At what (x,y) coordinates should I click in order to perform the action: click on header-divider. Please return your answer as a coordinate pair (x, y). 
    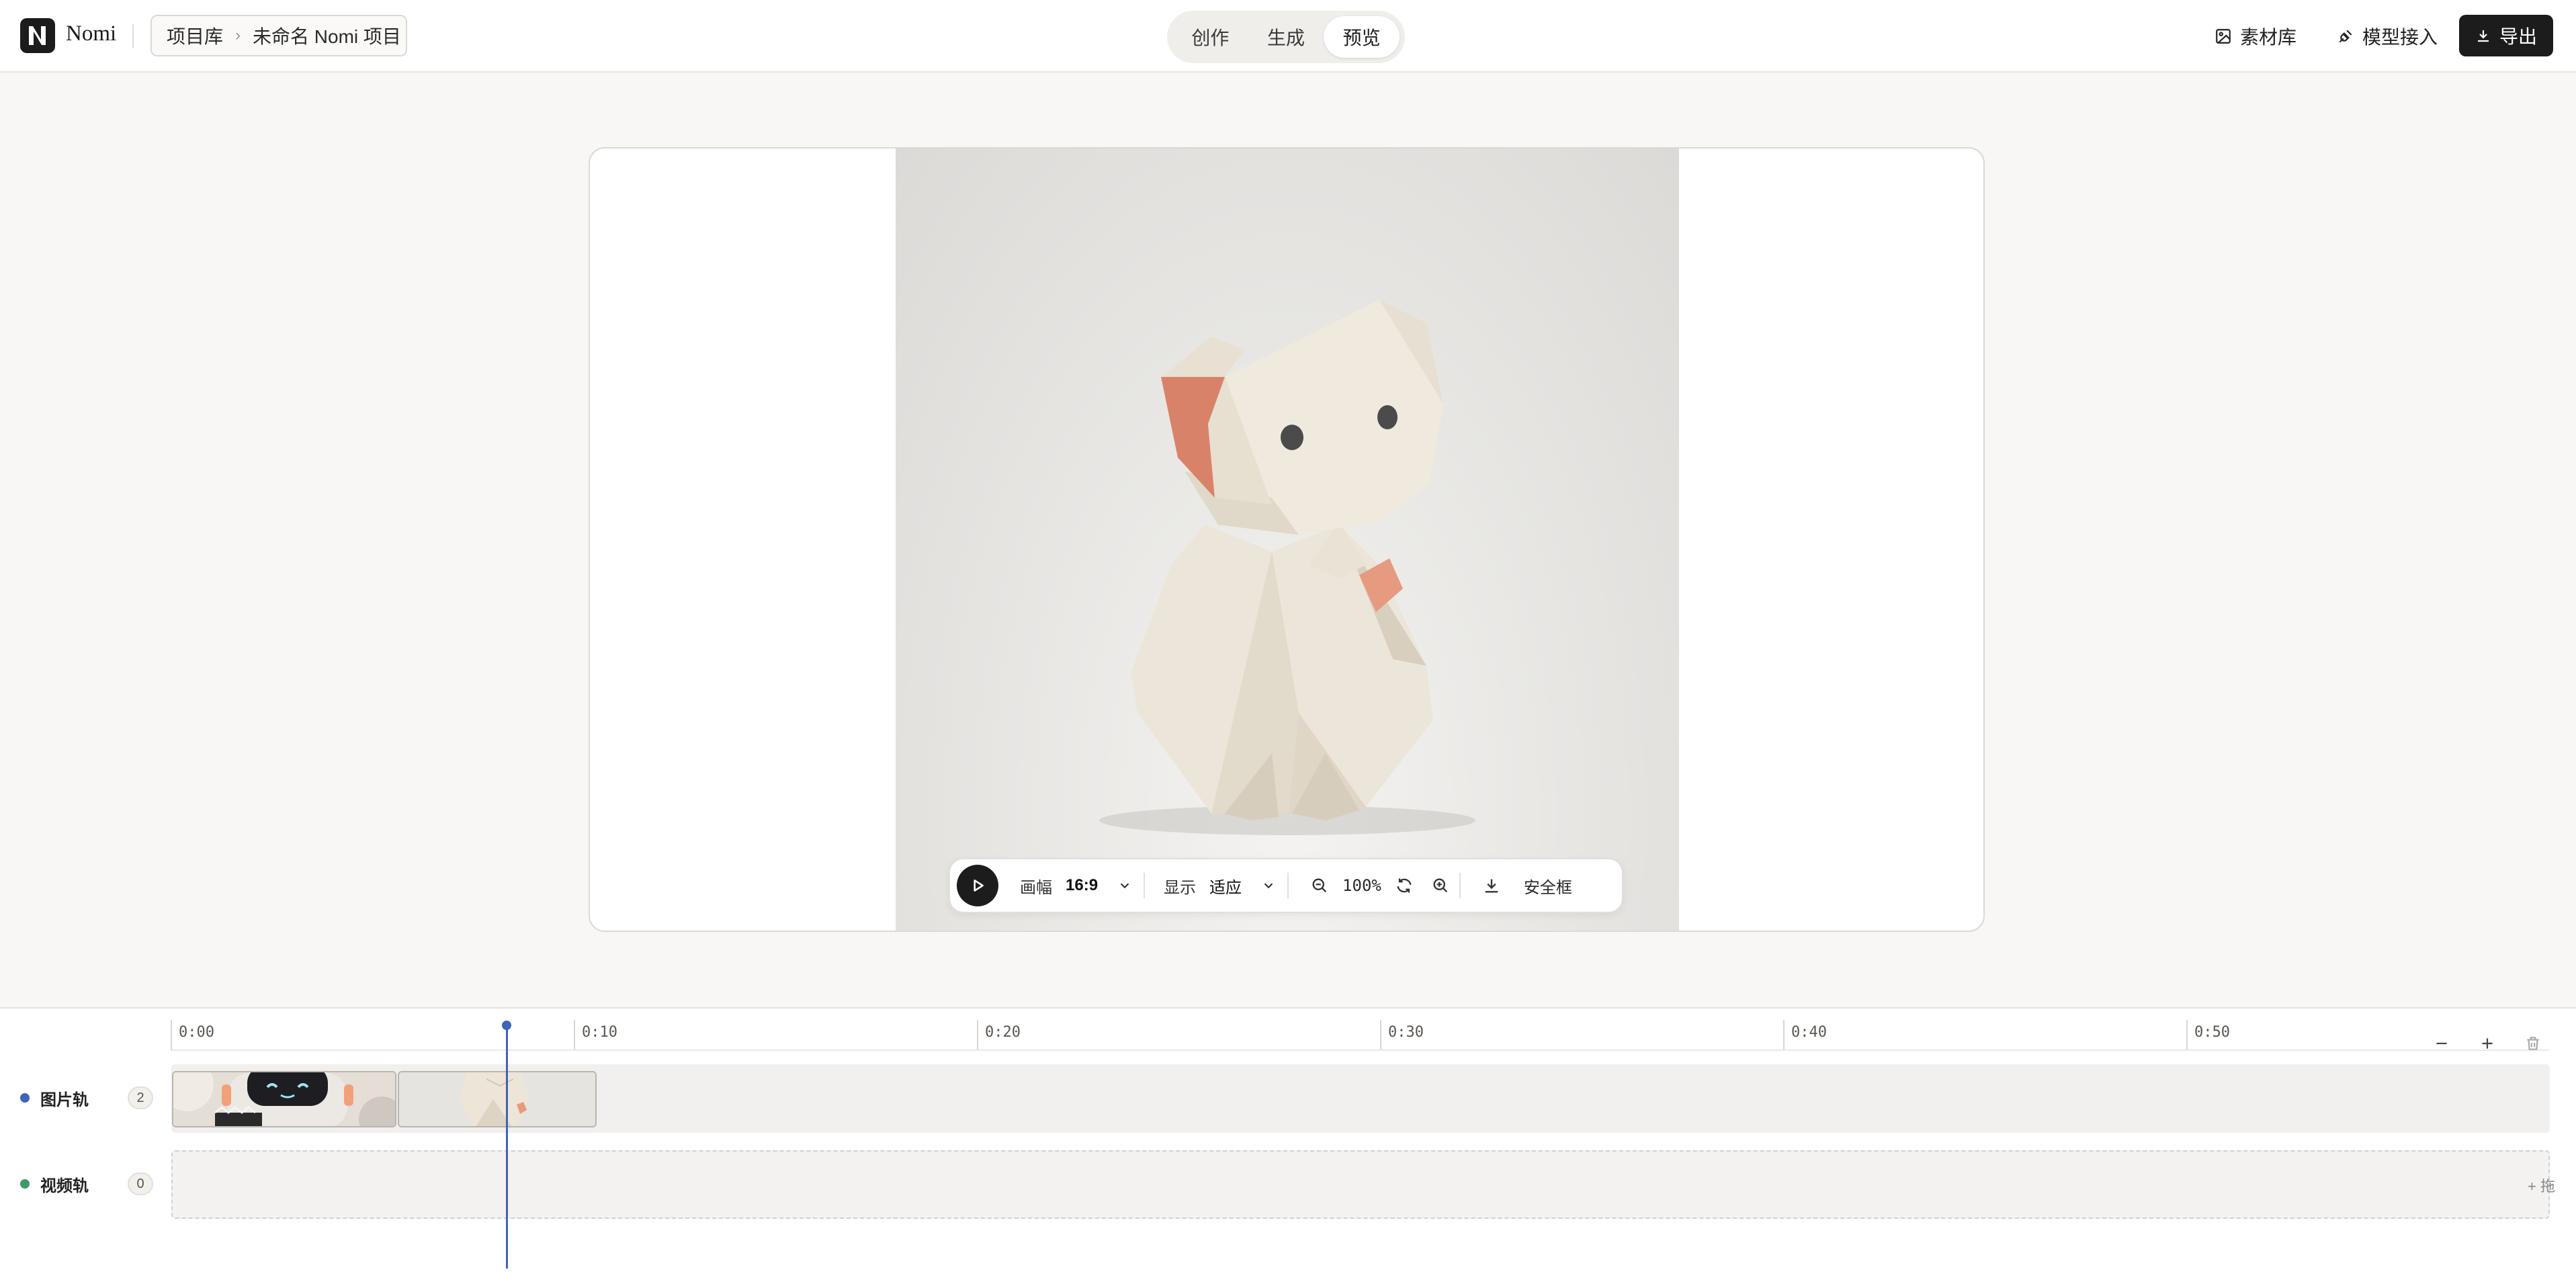
    Looking at the image, I should click on (133, 36).